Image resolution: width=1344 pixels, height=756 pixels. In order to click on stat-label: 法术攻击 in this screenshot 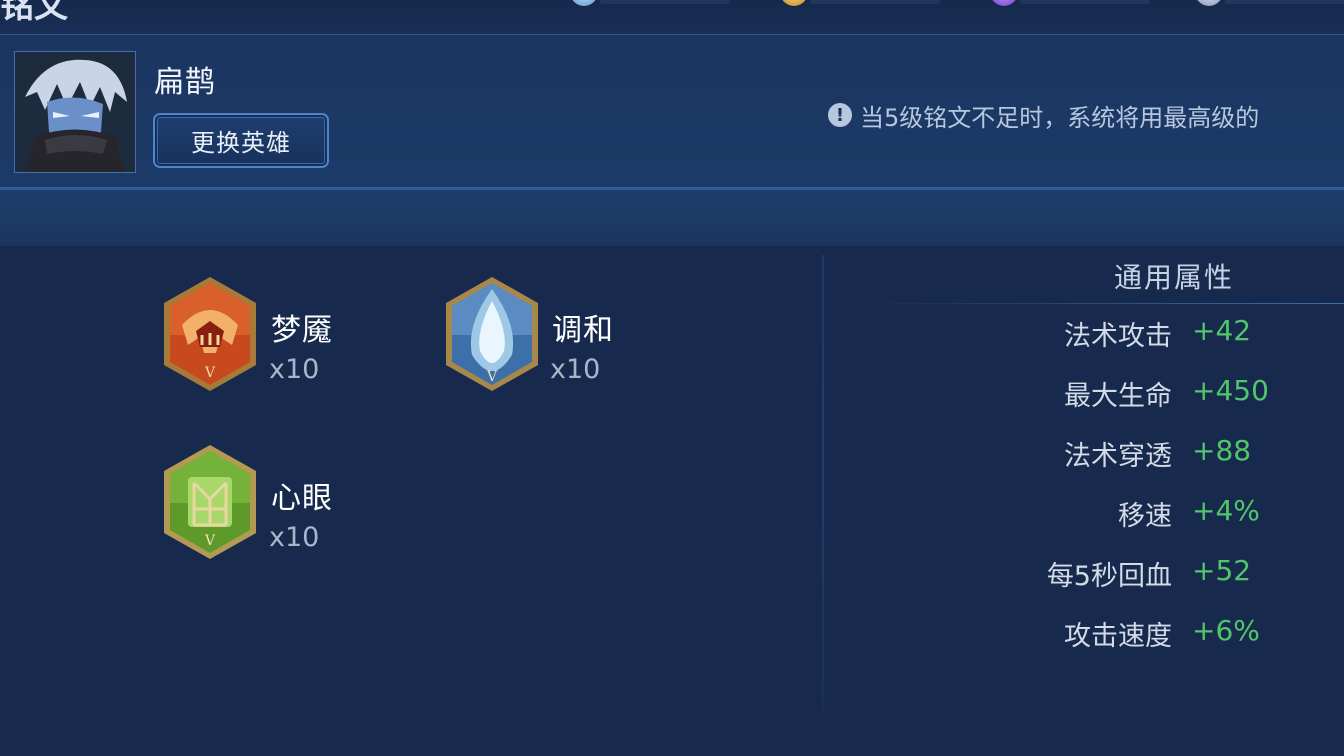, I will do `click(1118, 336)`.